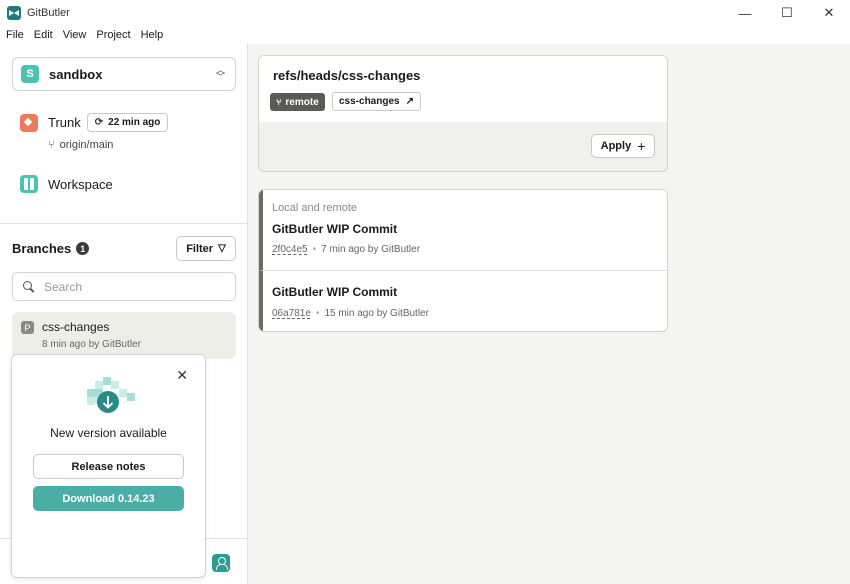  I want to click on search-icon, so click(29, 286).